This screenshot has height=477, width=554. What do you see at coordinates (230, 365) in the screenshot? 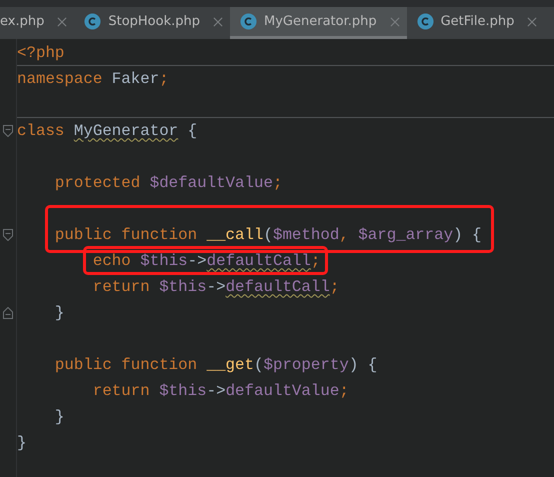
I see `code-token: __get` at bounding box center [230, 365].